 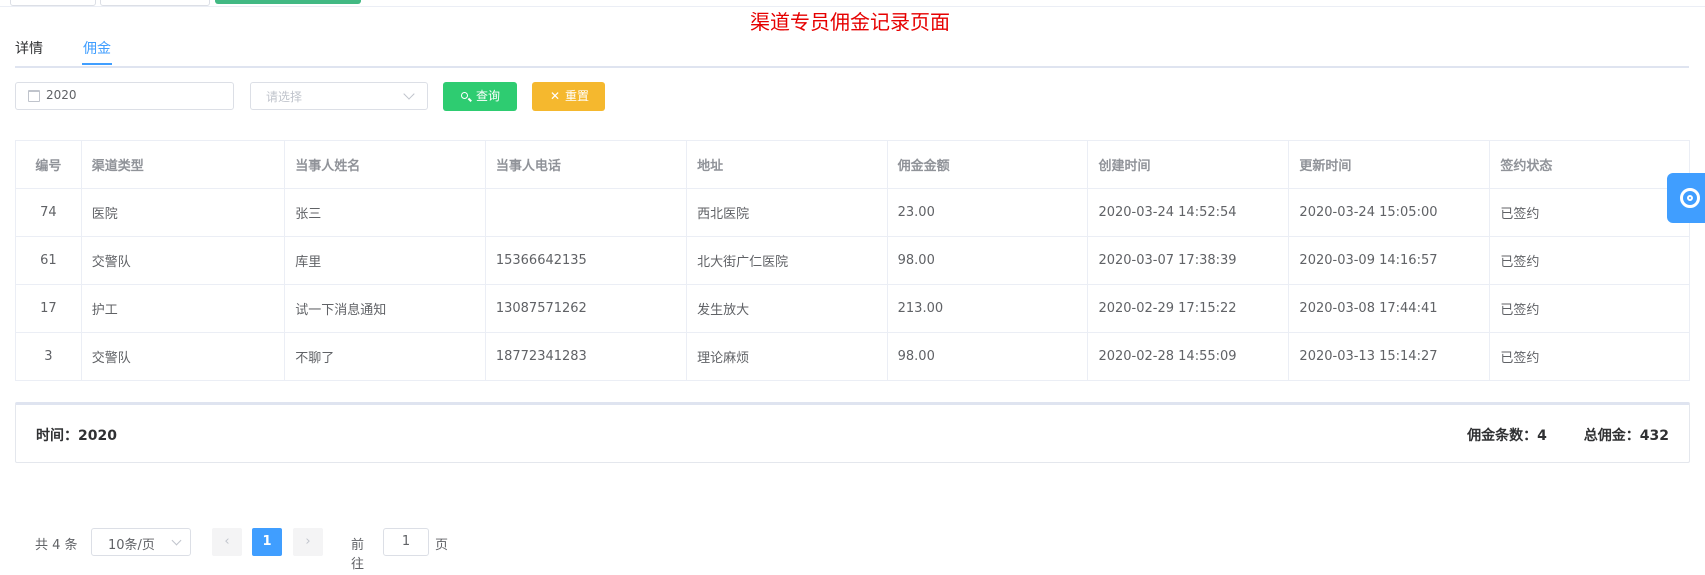 What do you see at coordinates (852, 432) in the screenshot?
I see `summary-panel: 时间：2020 佣金条数：4 总佣金：432` at bounding box center [852, 432].